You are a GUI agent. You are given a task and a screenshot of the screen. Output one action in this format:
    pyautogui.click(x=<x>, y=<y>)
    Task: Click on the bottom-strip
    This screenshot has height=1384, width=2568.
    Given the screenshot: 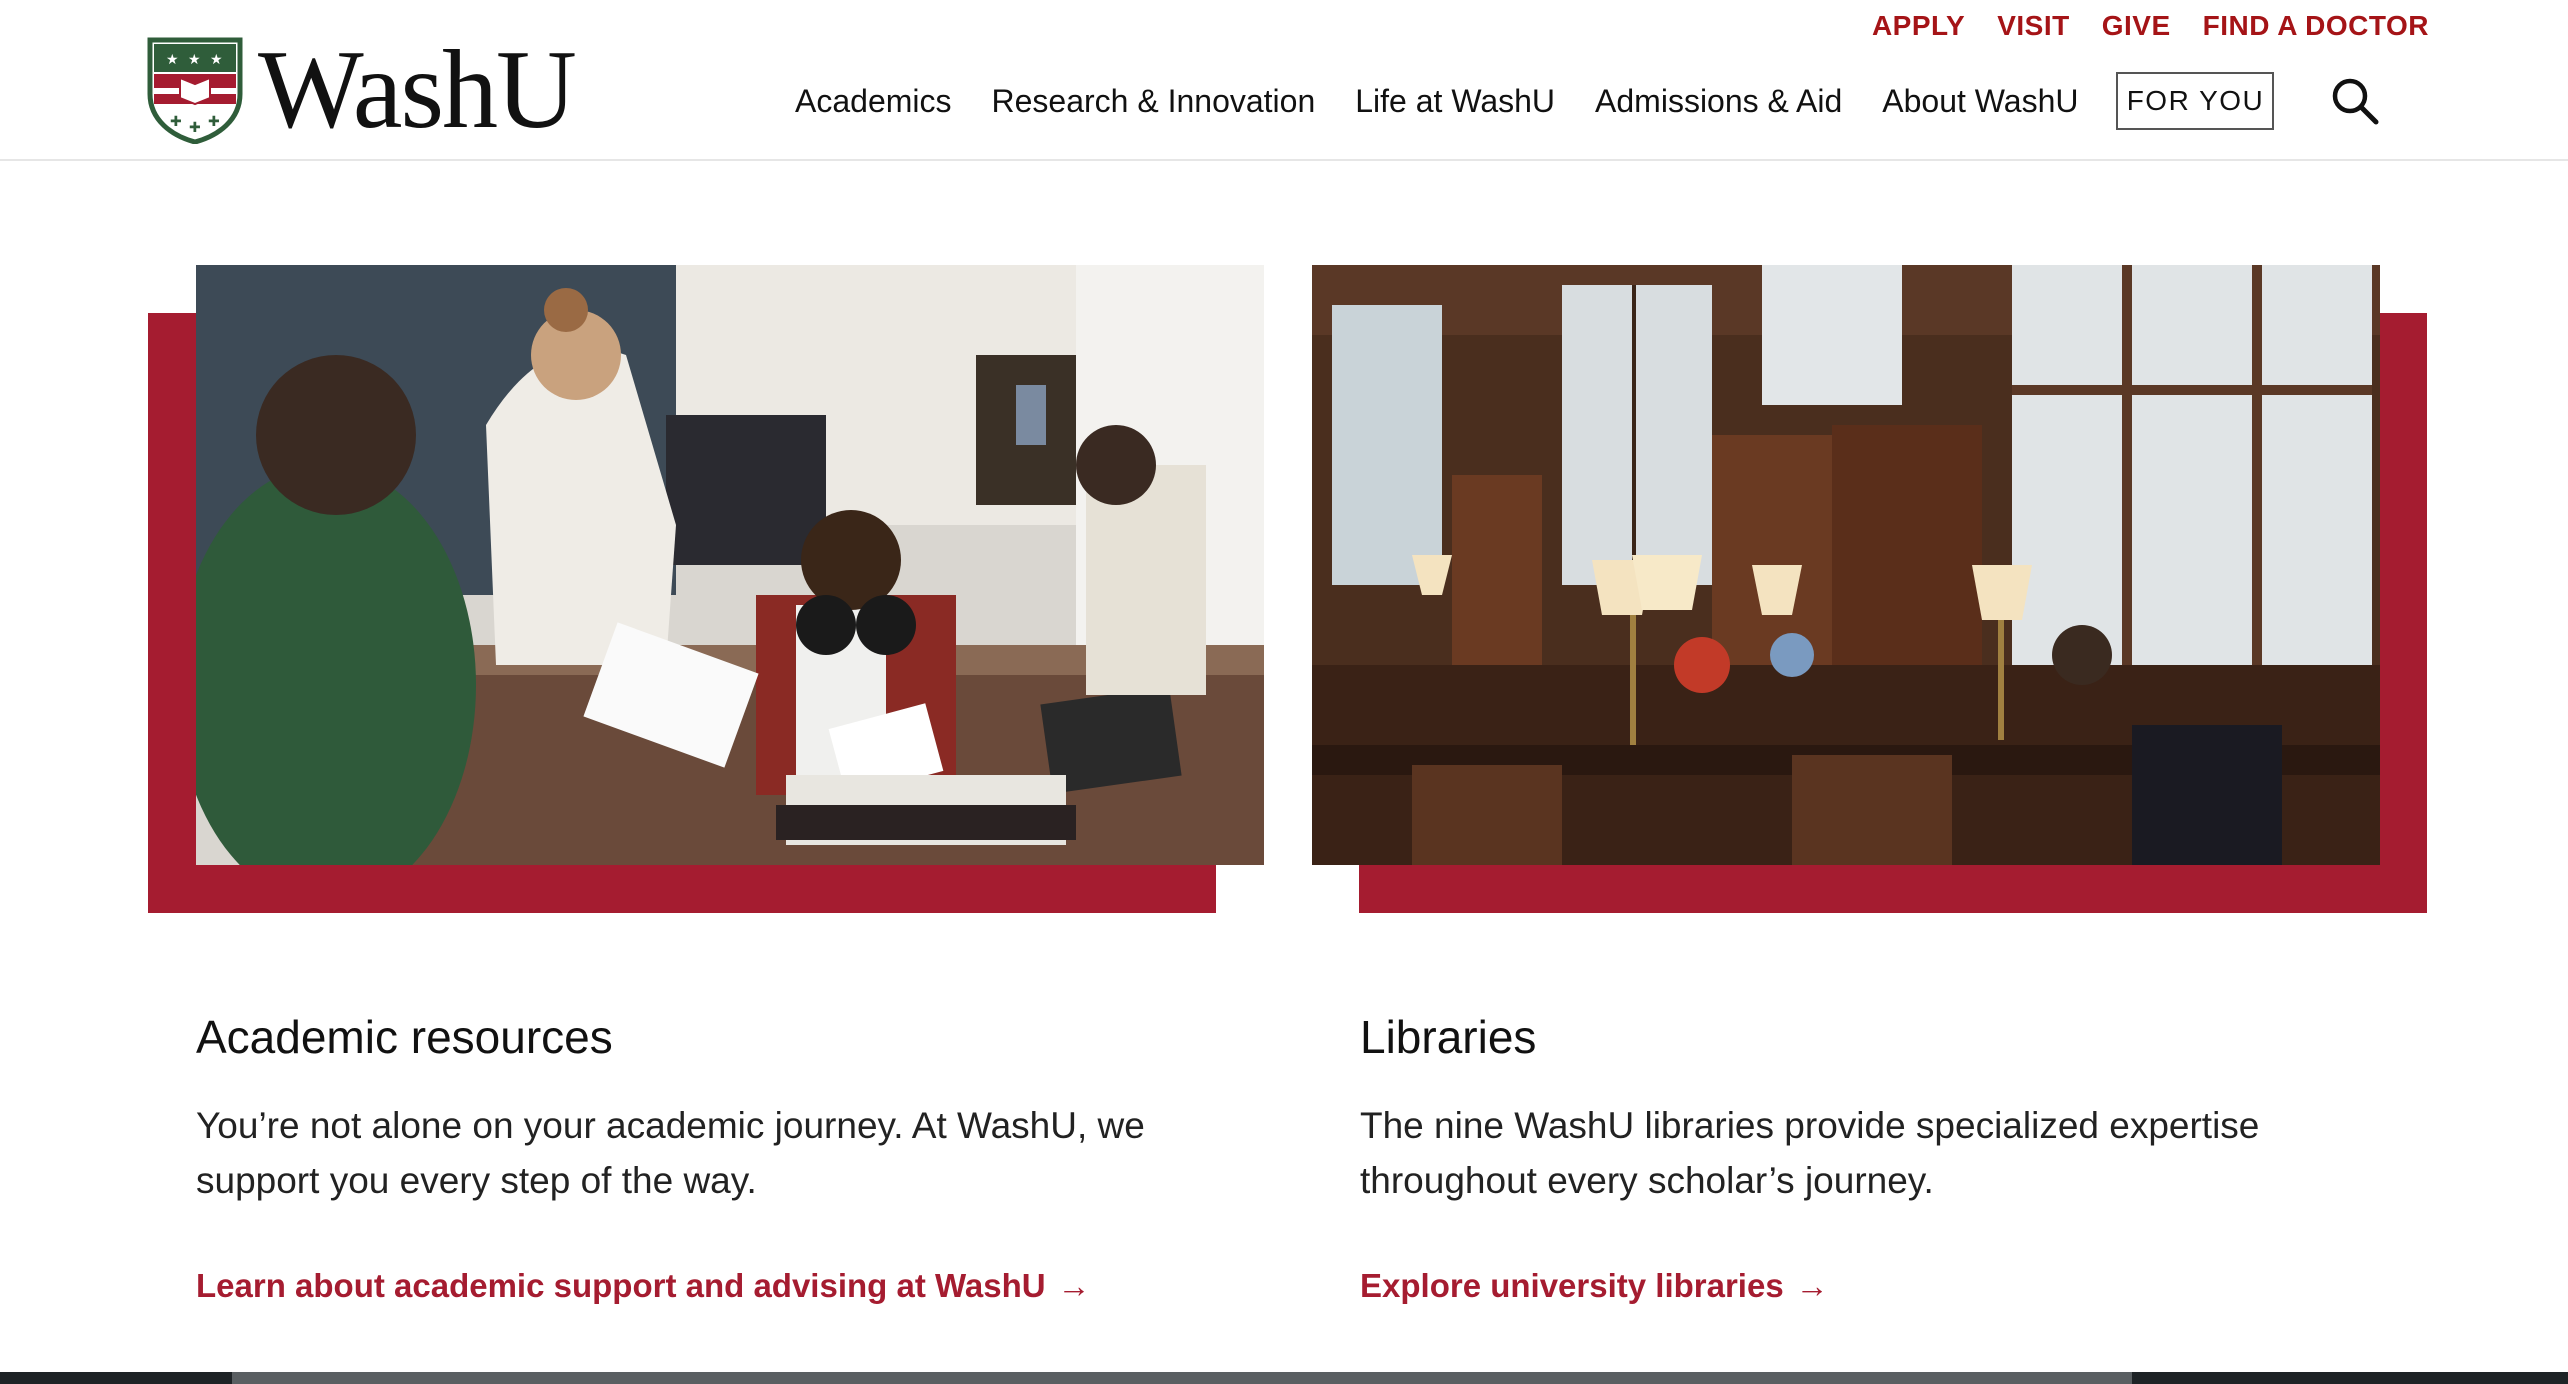 What is the action you would take?
    pyautogui.click(x=1284, y=1378)
    